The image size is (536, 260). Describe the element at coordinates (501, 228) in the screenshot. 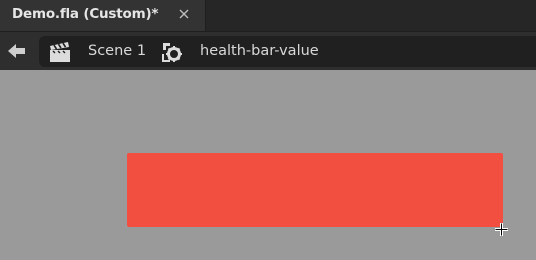

I see `registration-crosshair-icon` at that location.